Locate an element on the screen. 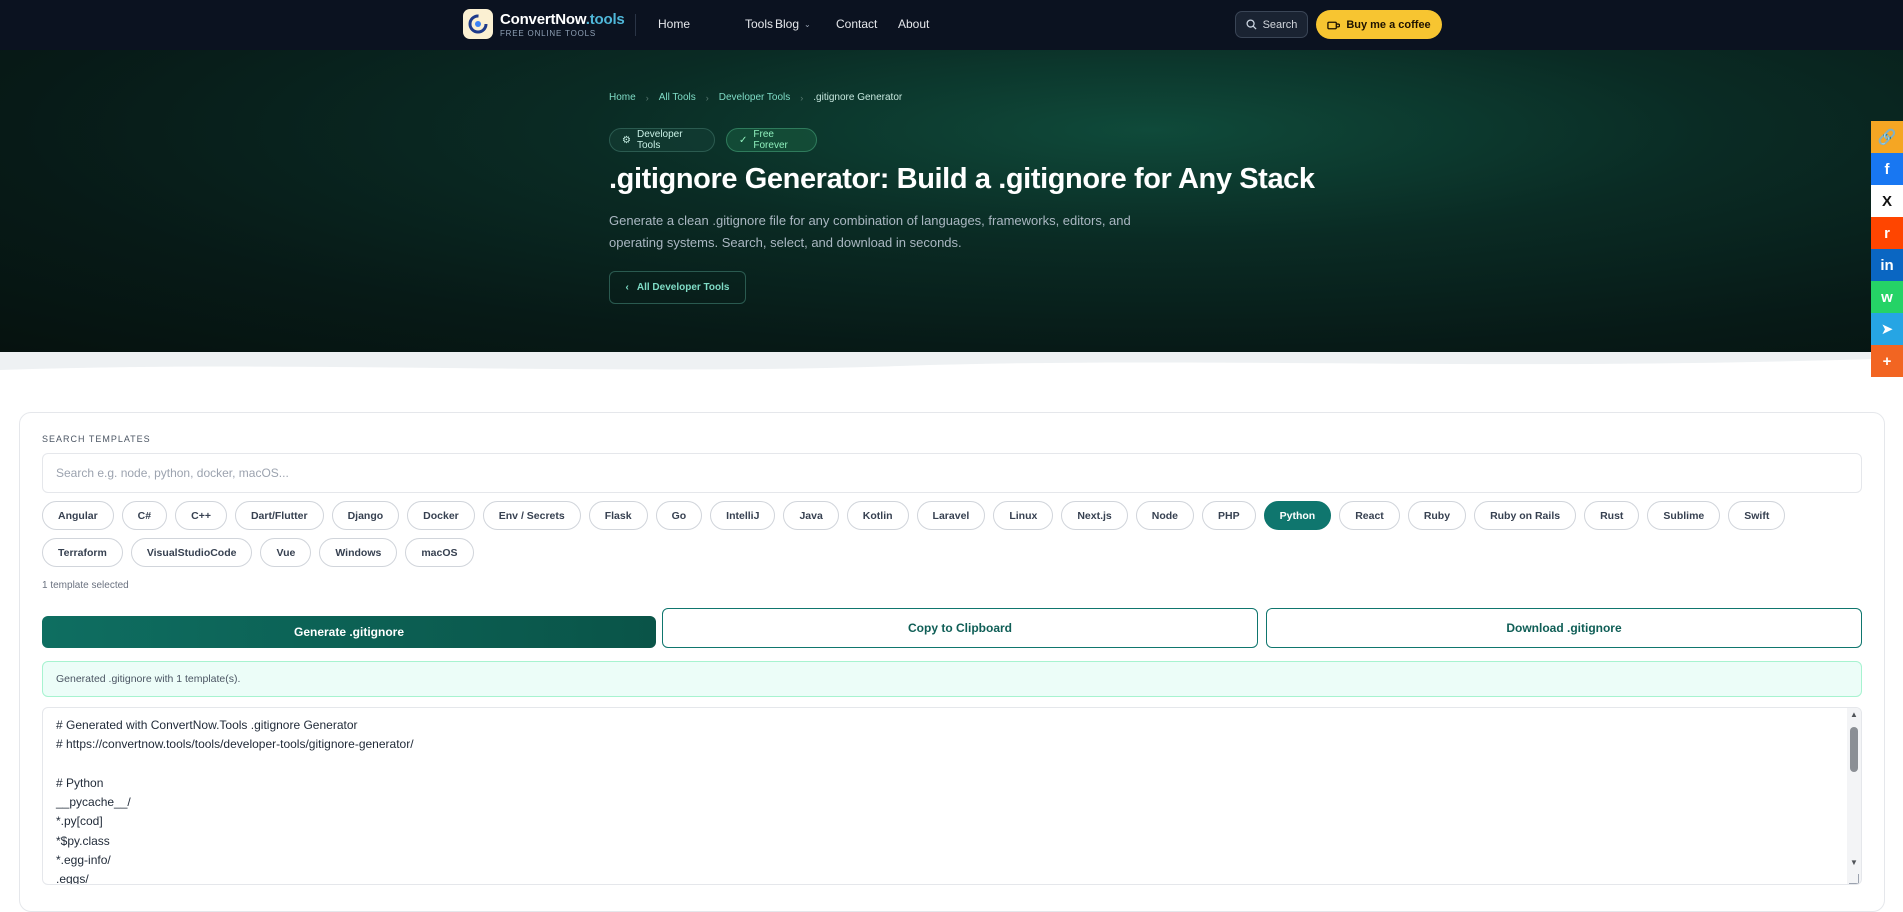 Image resolution: width=1903 pixels, height=912 pixels. linkedin-icon: in is located at coordinates (1887, 265).